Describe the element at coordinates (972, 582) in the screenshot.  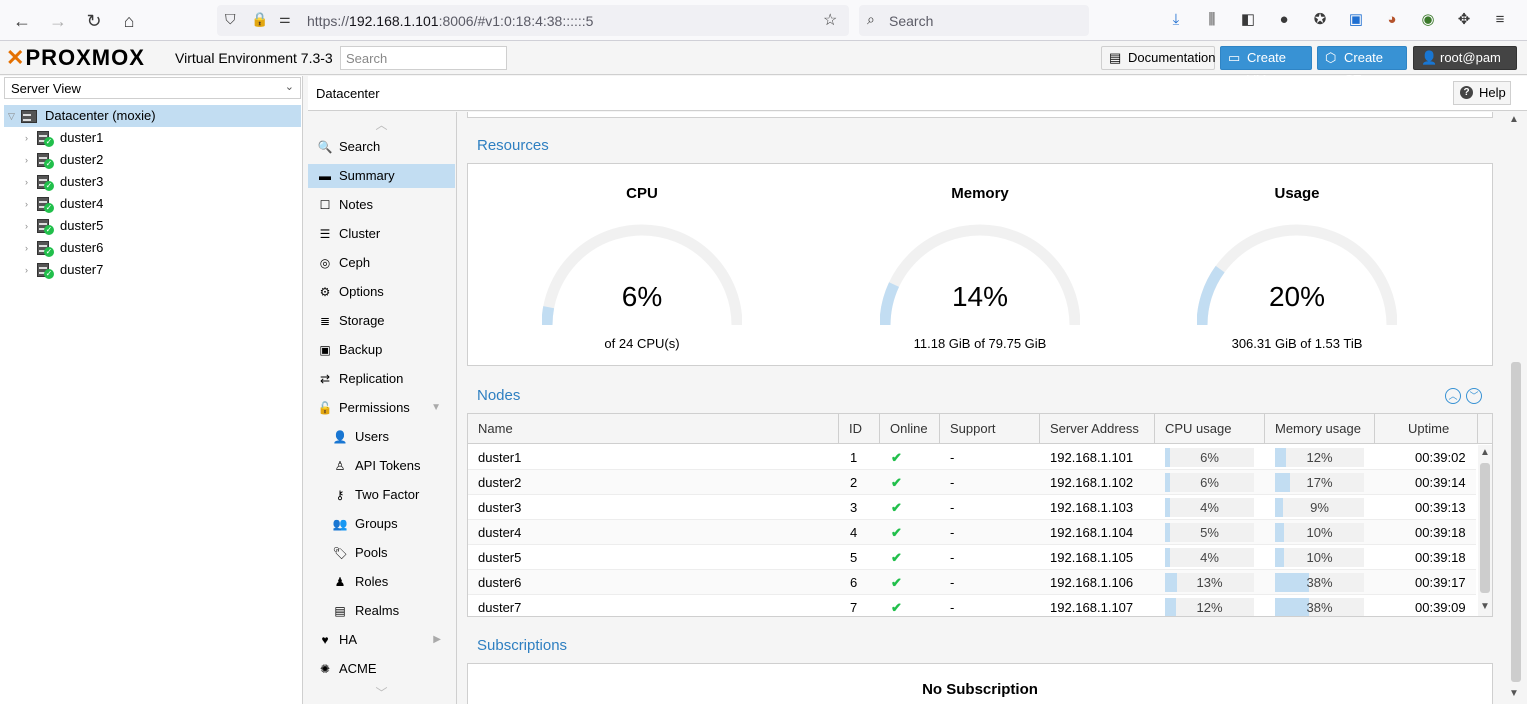
I see `table-row: duster6 6 ✔ - 192.168.1.106 13% 38% 00:39:17` at that location.